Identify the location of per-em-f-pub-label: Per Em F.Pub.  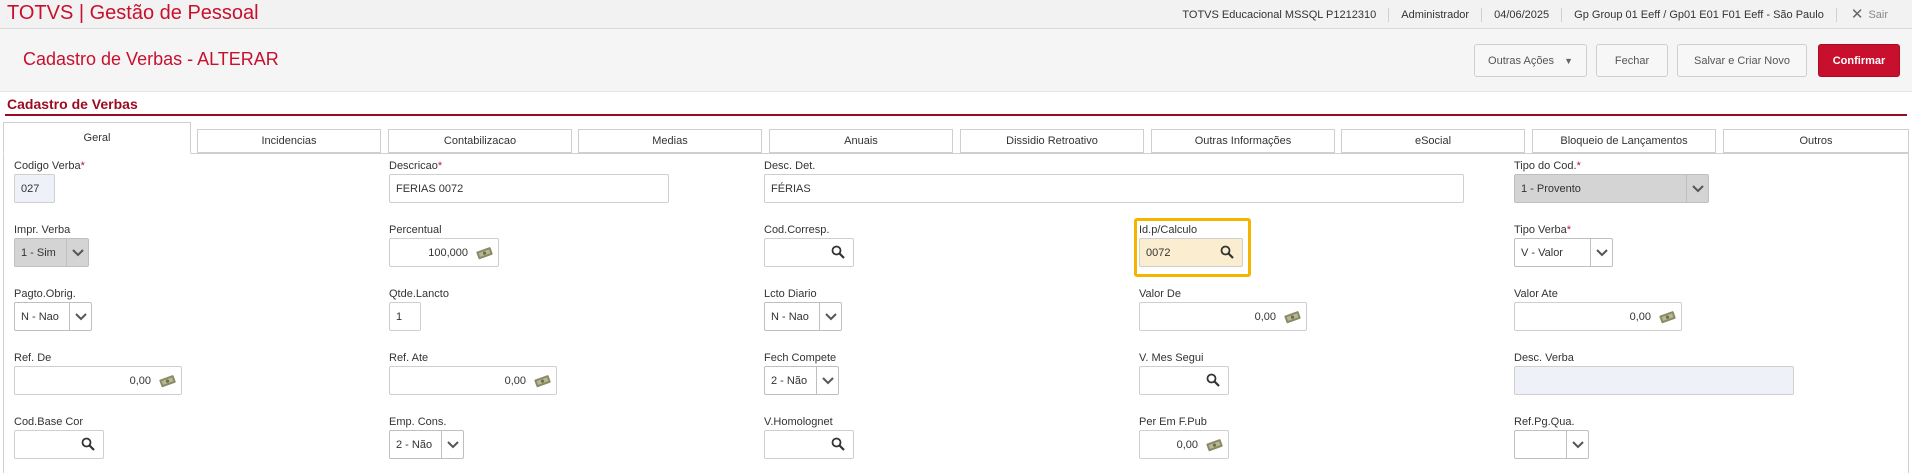
(1173, 422).